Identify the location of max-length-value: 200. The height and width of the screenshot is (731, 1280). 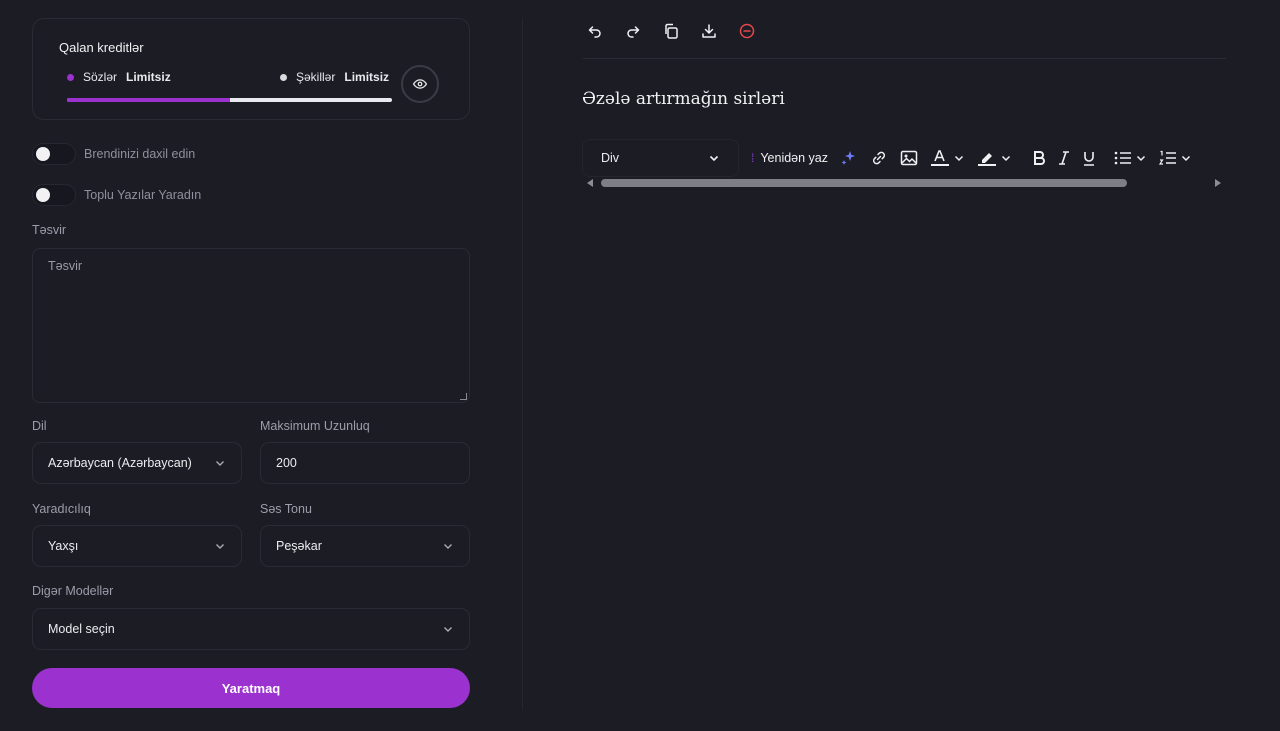
(286, 463).